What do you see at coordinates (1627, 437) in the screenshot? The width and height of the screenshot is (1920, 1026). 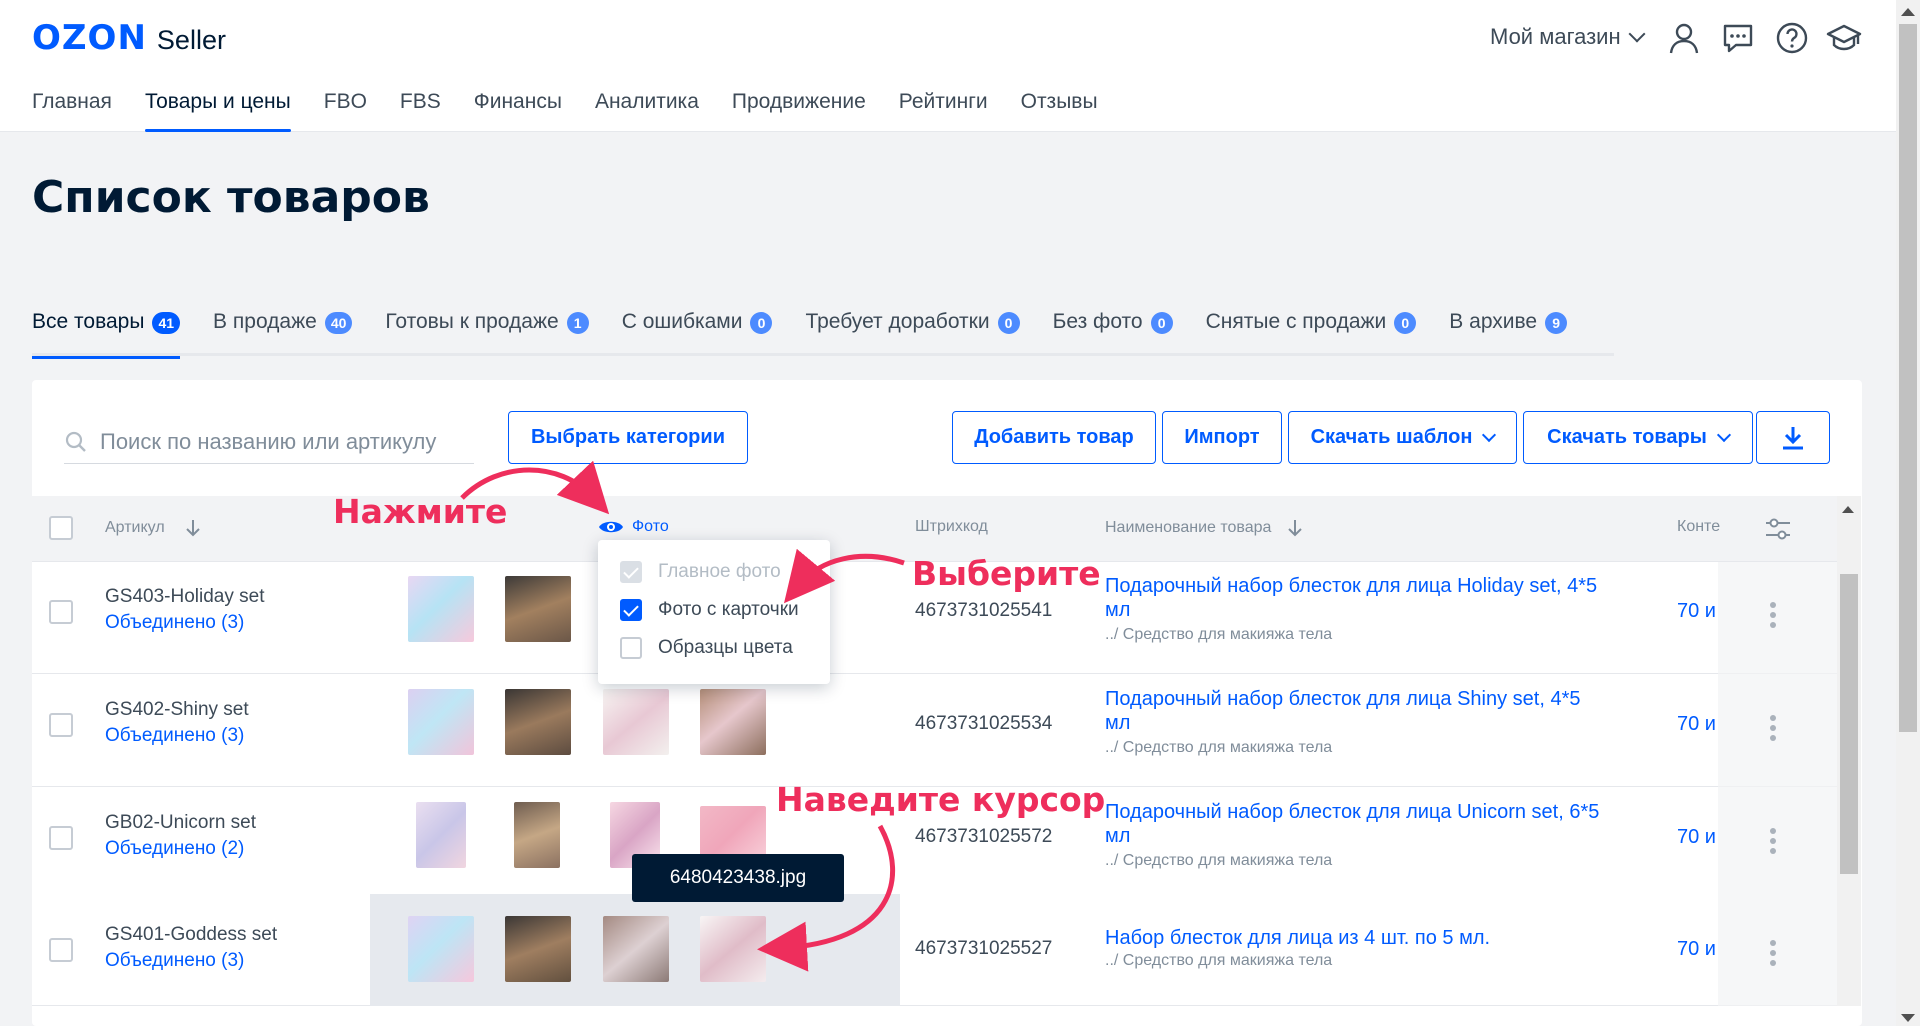 I see `button-label: Скачать товары` at bounding box center [1627, 437].